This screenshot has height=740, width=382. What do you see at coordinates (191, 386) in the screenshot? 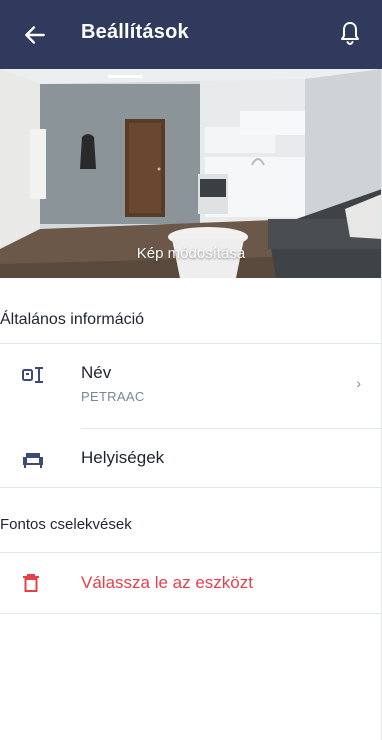
I see `name-row: Név PETRAAC ›` at bounding box center [191, 386].